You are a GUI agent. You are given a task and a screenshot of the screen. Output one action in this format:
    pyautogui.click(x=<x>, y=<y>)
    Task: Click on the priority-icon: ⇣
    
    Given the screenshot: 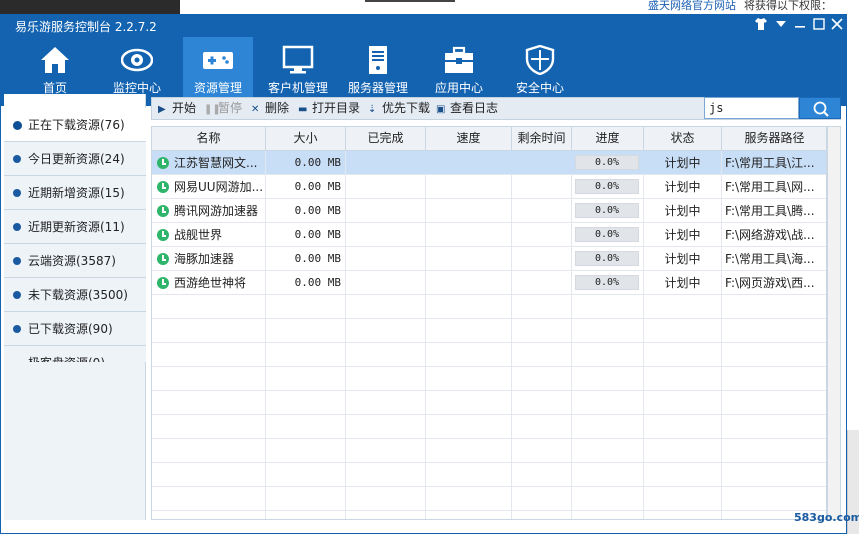 What is the action you would take?
    pyautogui.click(x=372, y=109)
    